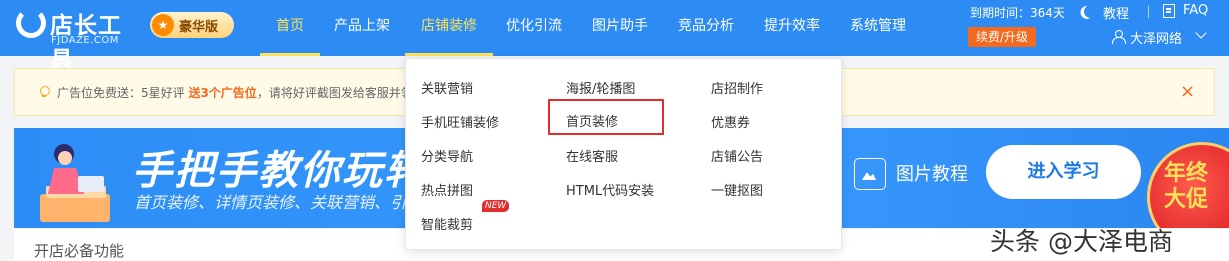 This screenshot has height=261, width=1229. Describe the element at coordinates (44, 91) in the screenshot. I see `bulb-icon` at that location.